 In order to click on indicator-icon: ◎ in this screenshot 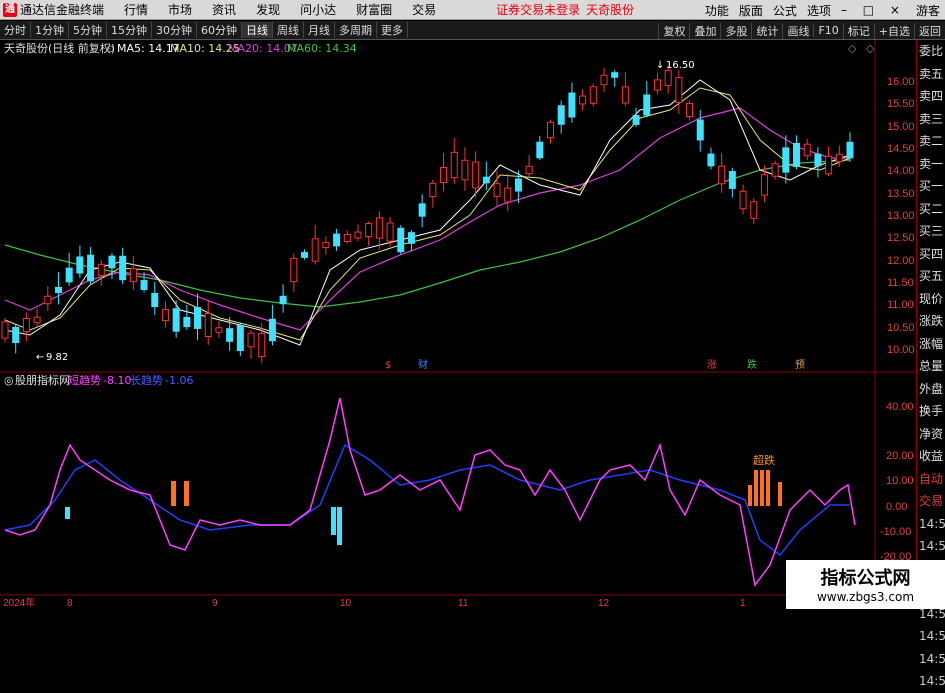, I will do `click(9, 380)`.